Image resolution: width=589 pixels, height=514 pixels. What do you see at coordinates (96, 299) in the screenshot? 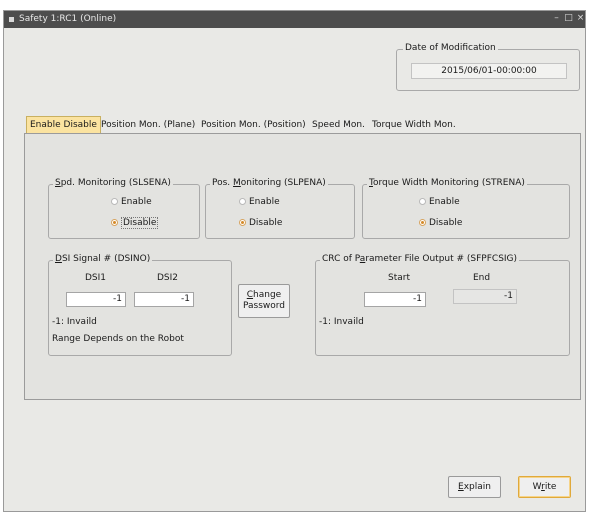
I see `dsi1-input: -1` at bounding box center [96, 299].